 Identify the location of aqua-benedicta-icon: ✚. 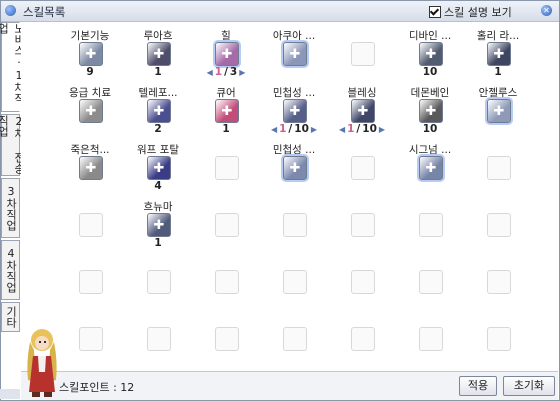
(295, 54).